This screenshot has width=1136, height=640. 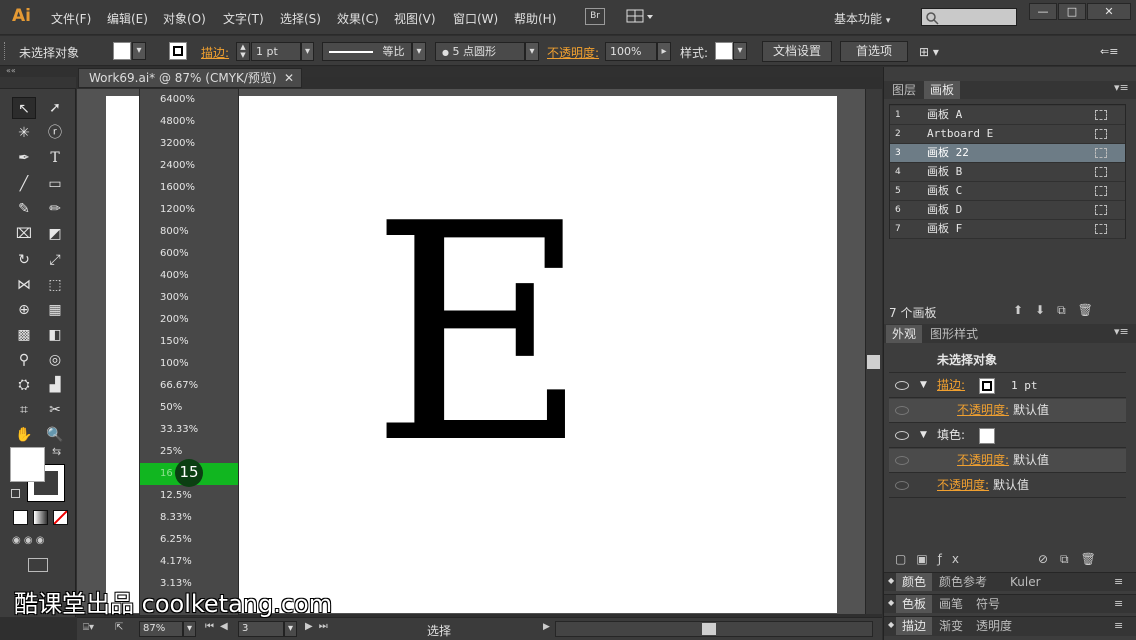 What do you see at coordinates (189, 386) in the screenshot?
I see `zoom-option: 66.67%` at bounding box center [189, 386].